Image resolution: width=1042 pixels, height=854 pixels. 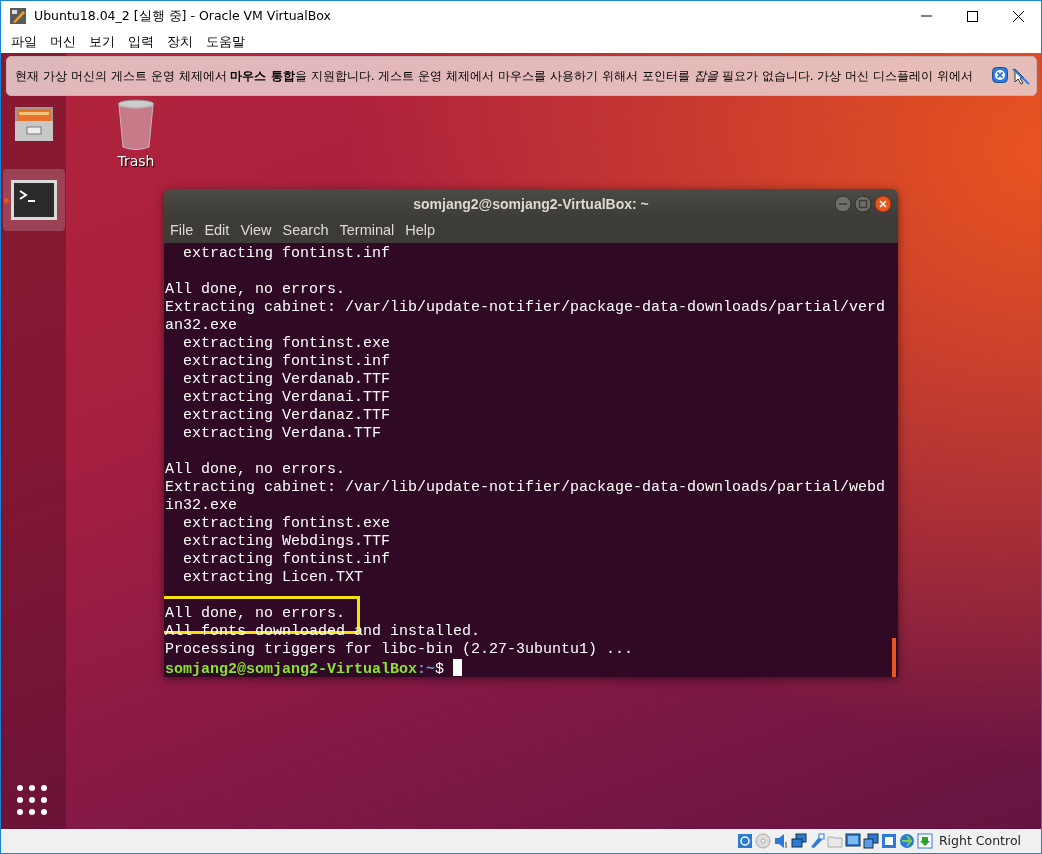 What do you see at coordinates (273, 577) in the screenshot?
I see `output-line: extracting Licen.TXT` at bounding box center [273, 577].